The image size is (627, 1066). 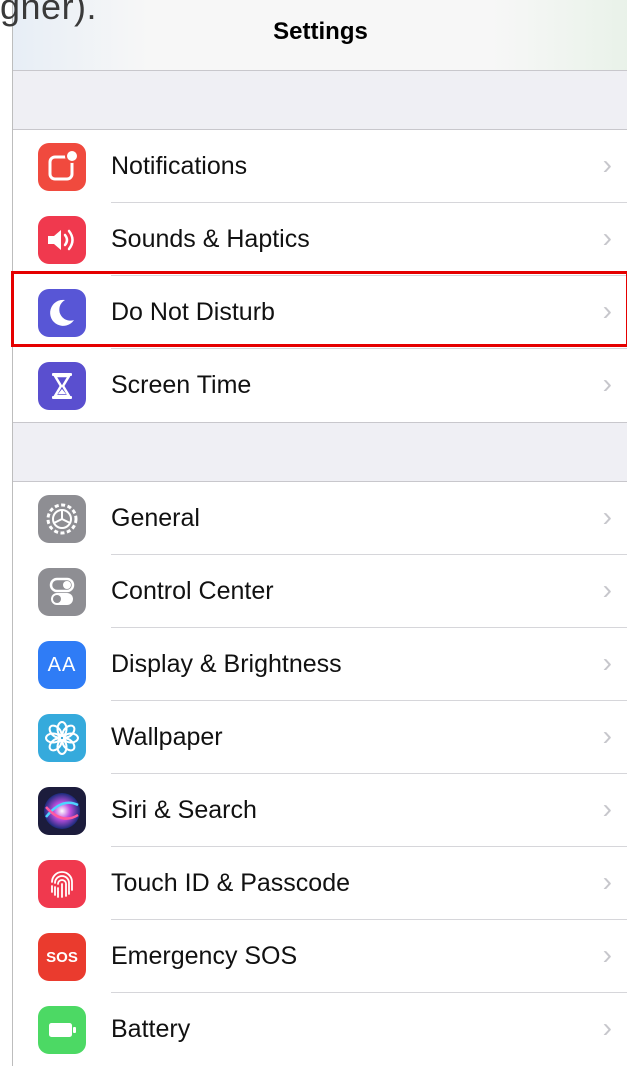 What do you see at coordinates (62, 884) in the screenshot?
I see `fingerprint-icon` at bounding box center [62, 884].